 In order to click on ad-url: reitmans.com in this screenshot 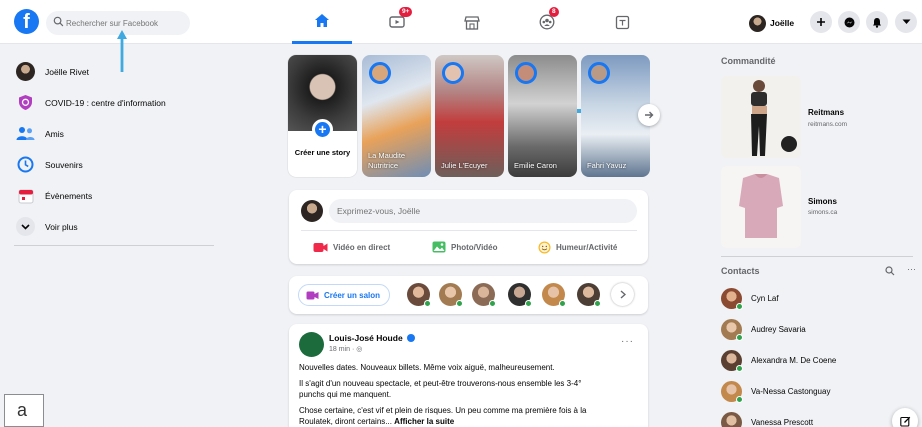, I will do `click(828, 124)`.